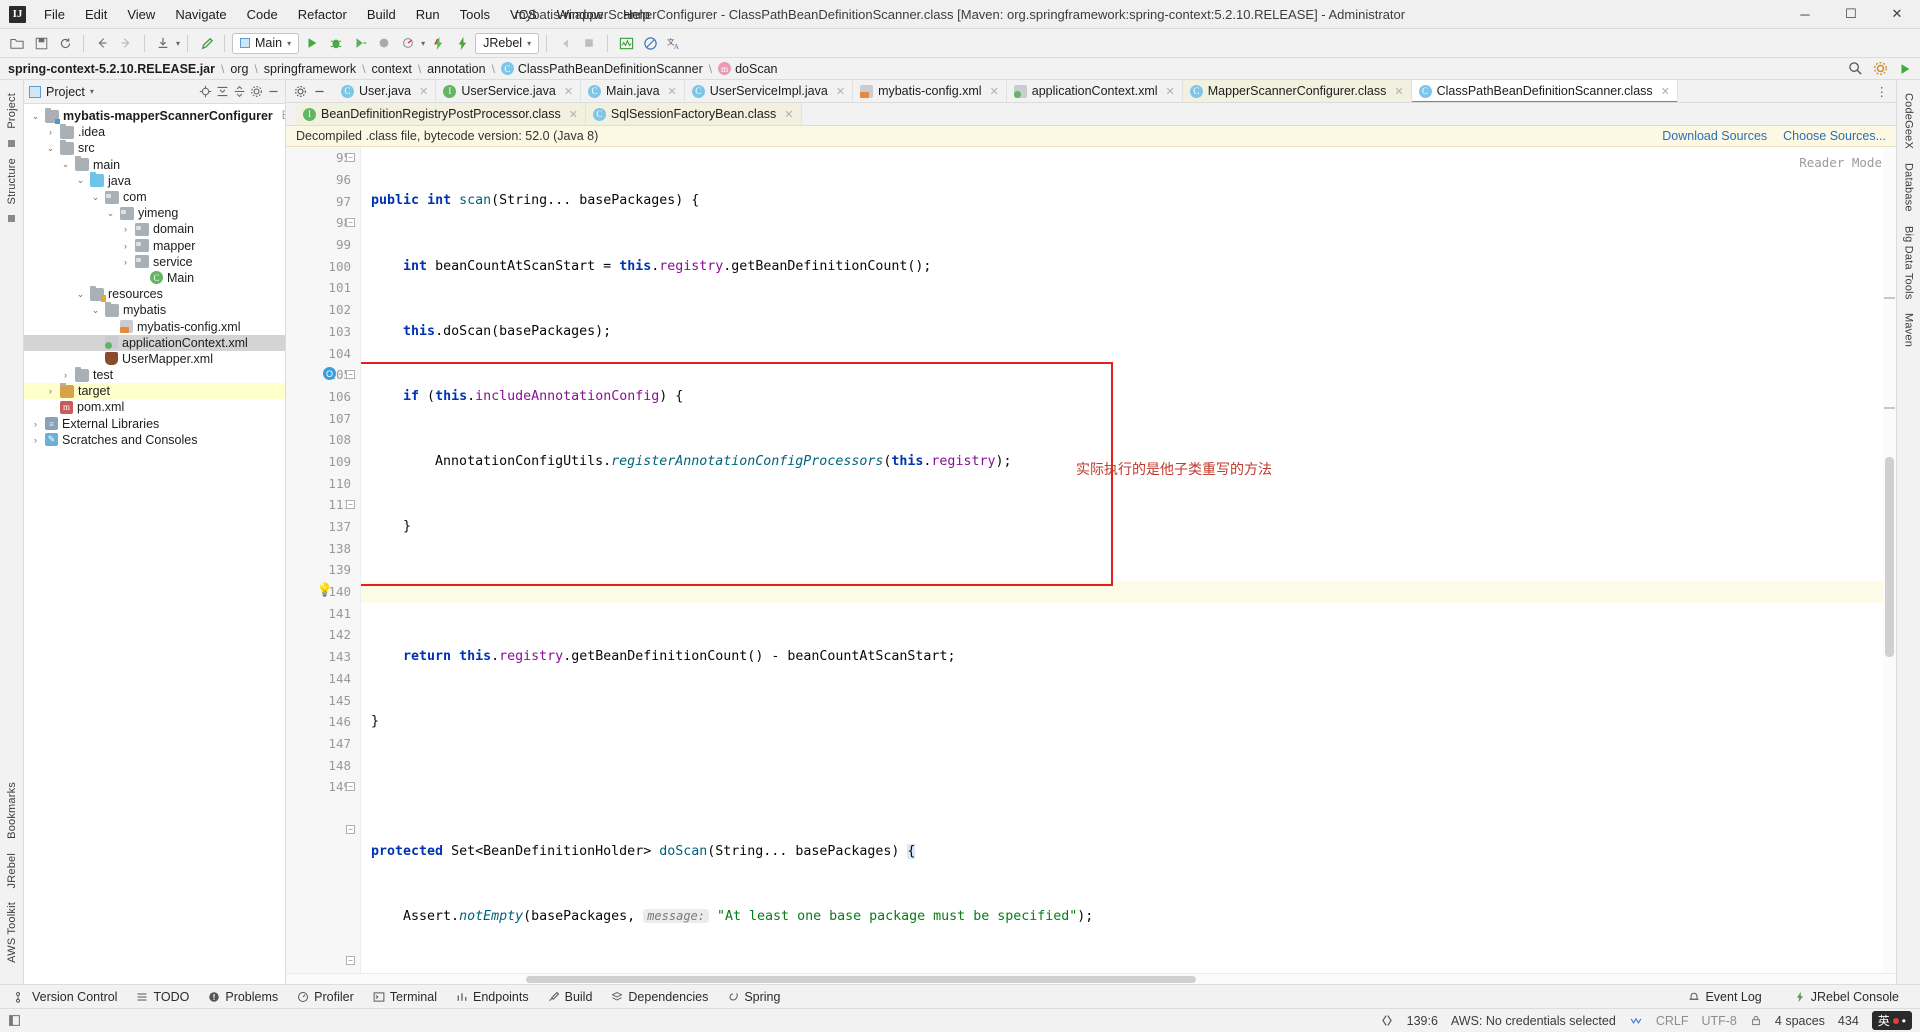  I want to click on update-caret-icon: ▾, so click(178, 43).